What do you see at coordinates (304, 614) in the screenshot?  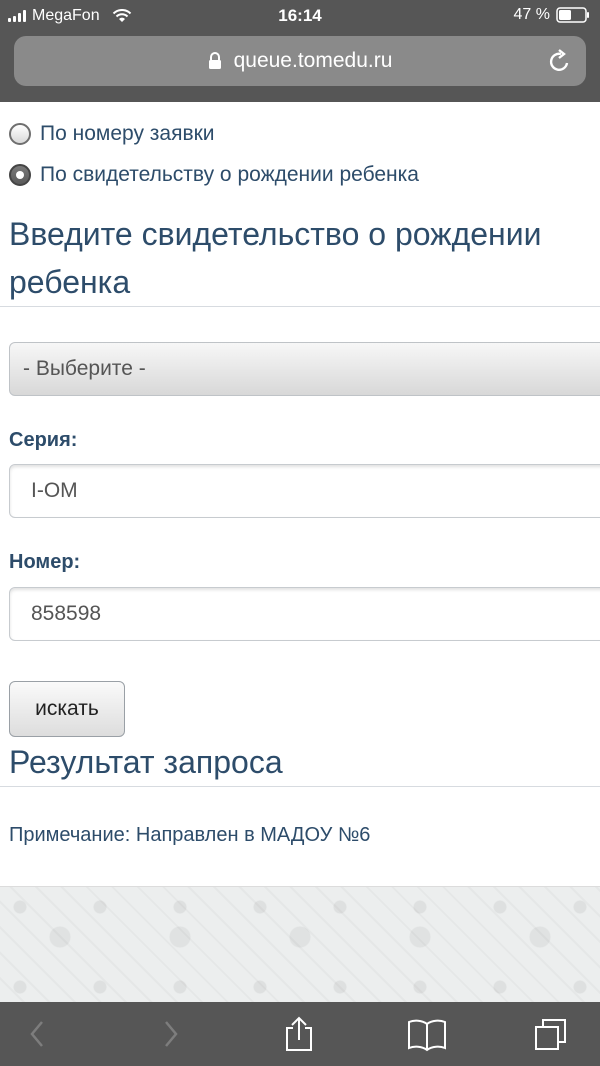 I see `number-input: 858598` at bounding box center [304, 614].